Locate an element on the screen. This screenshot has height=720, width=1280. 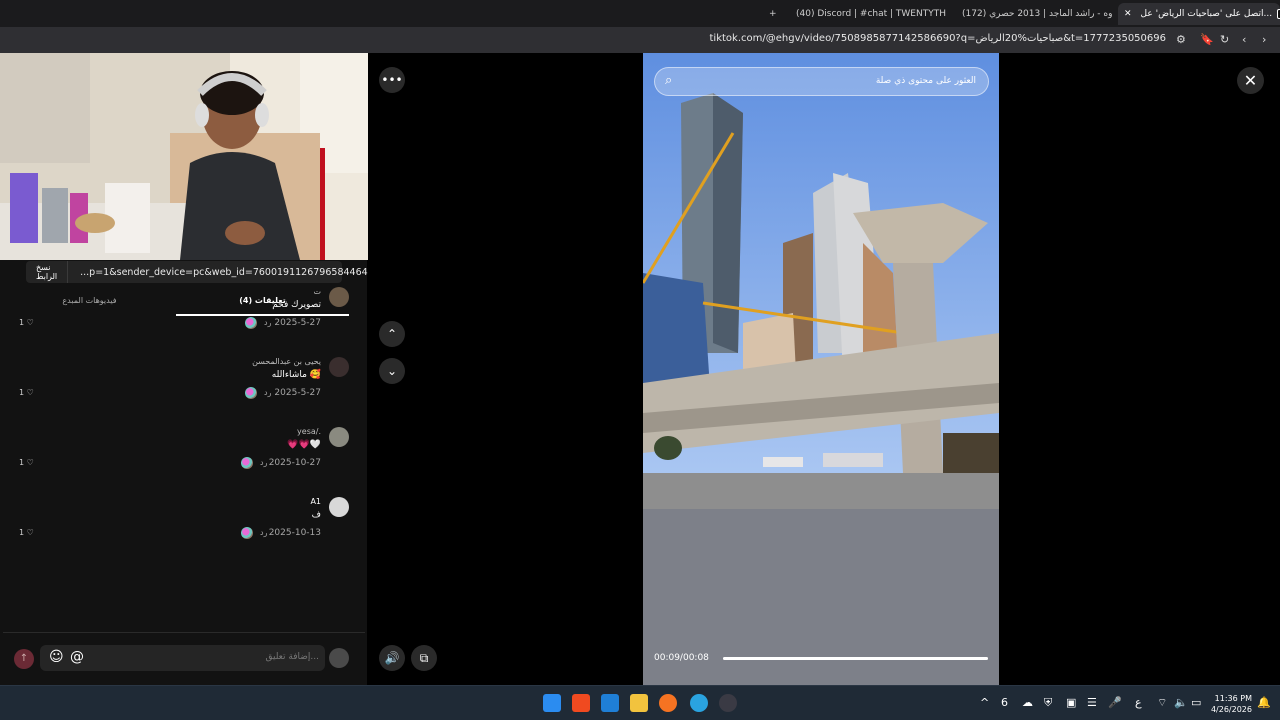
previous-video-button: ⌃ is located at coordinates (392, 334).